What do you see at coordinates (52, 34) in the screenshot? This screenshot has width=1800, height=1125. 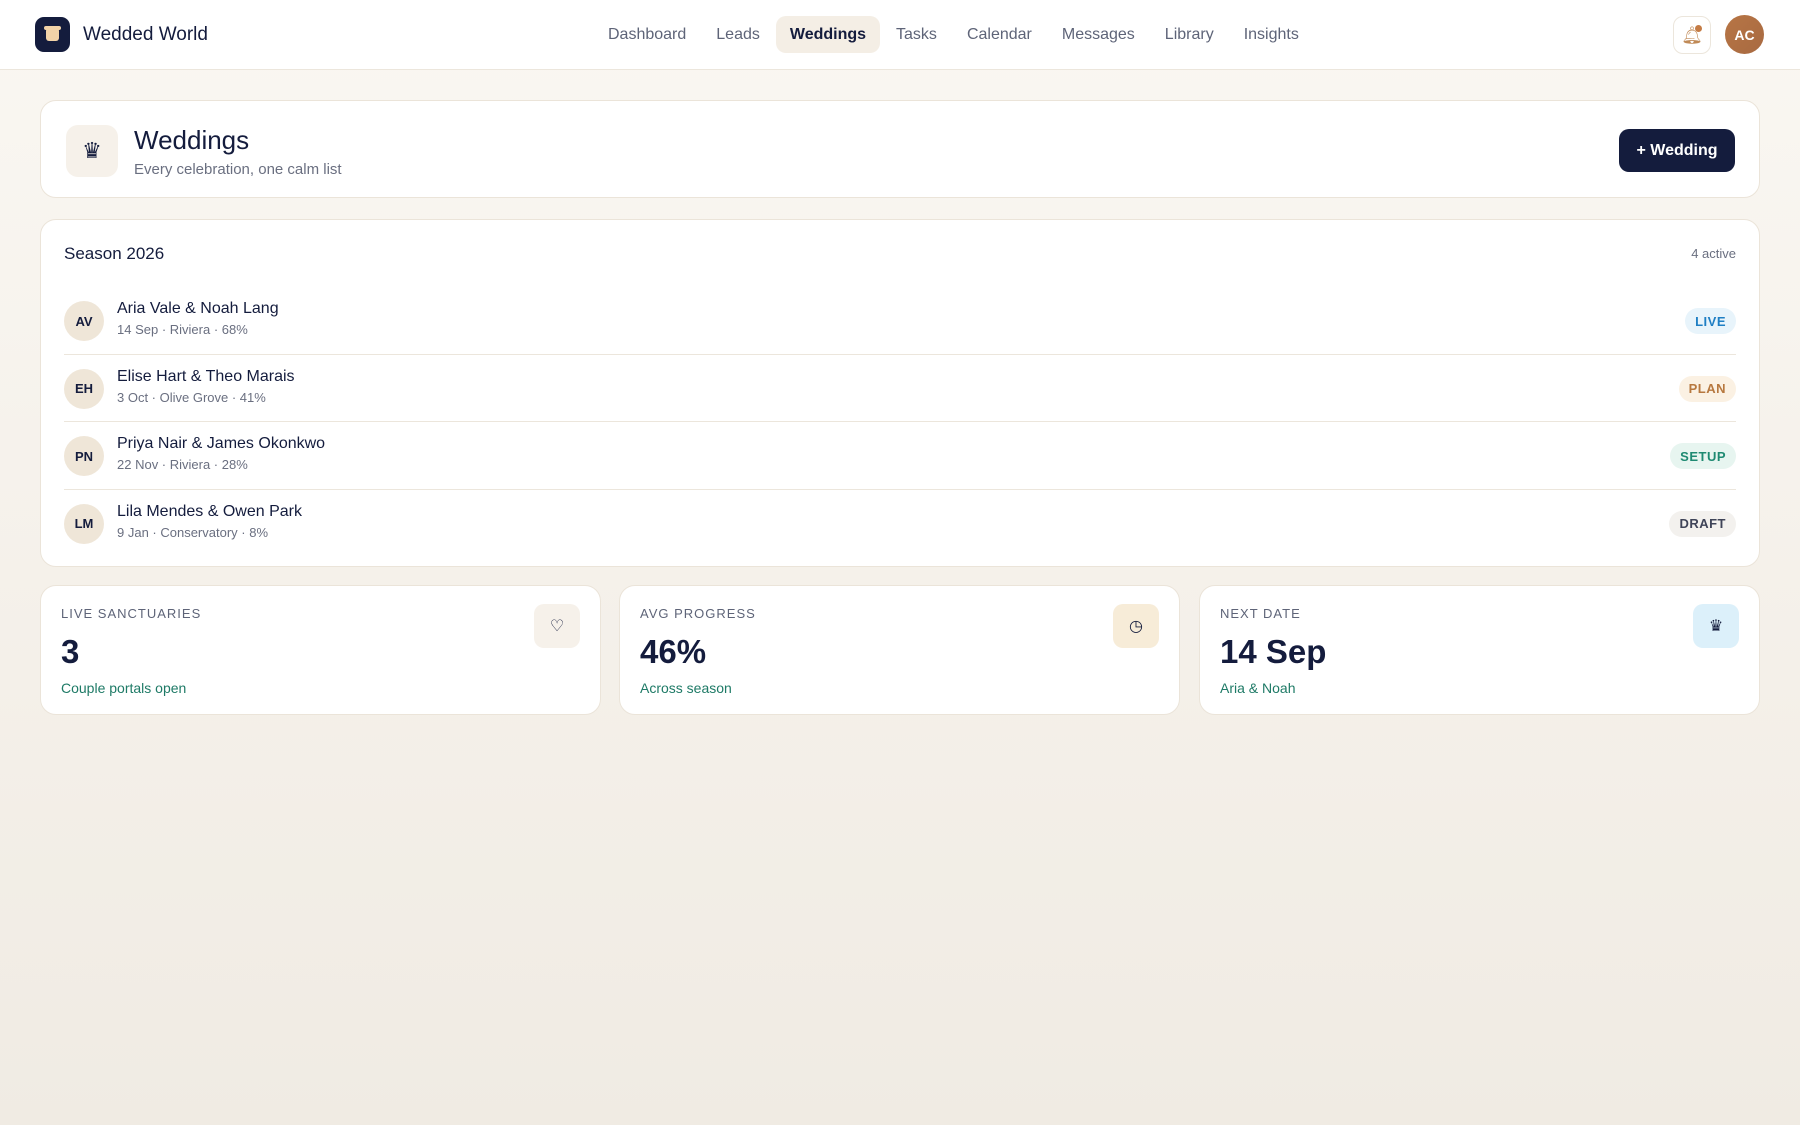 I see `cake-icon` at bounding box center [52, 34].